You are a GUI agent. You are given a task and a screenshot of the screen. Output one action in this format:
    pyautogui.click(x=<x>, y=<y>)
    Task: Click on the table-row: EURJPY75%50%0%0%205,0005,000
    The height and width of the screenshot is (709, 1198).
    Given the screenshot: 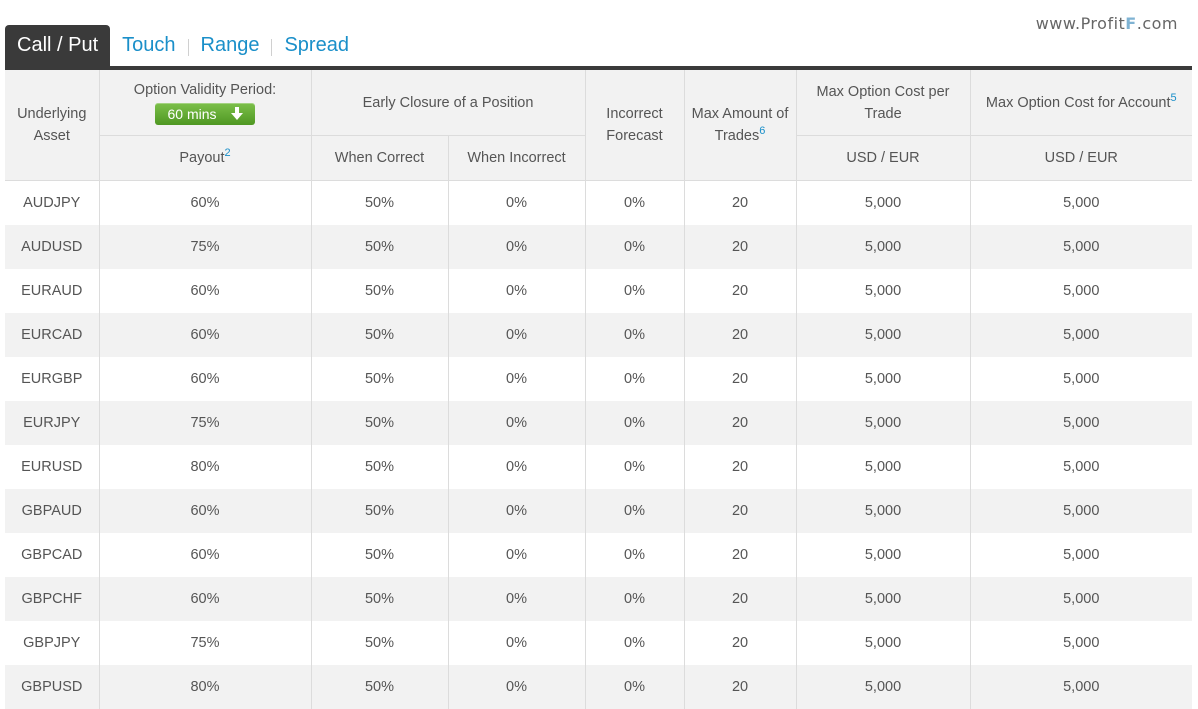 What is the action you would take?
    pyautogui.click(x=598, y=423)
    